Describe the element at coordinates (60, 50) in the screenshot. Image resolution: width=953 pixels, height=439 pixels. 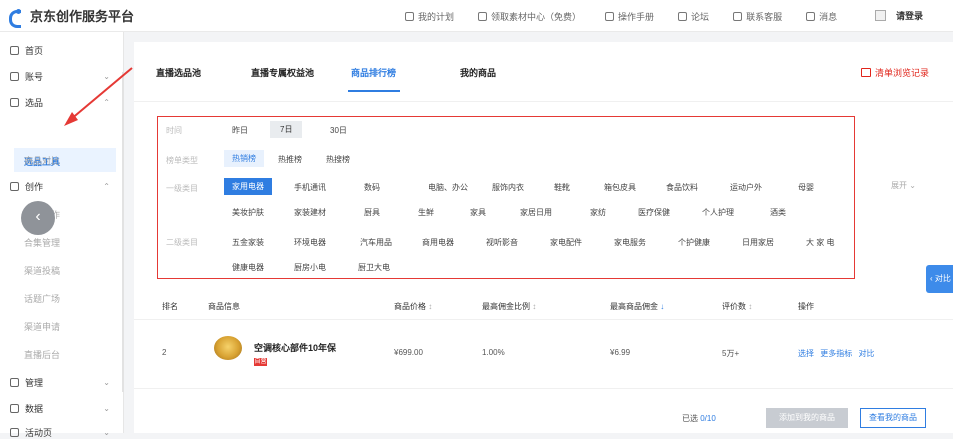
I see `sidebar-item-home: 首页` at that location.